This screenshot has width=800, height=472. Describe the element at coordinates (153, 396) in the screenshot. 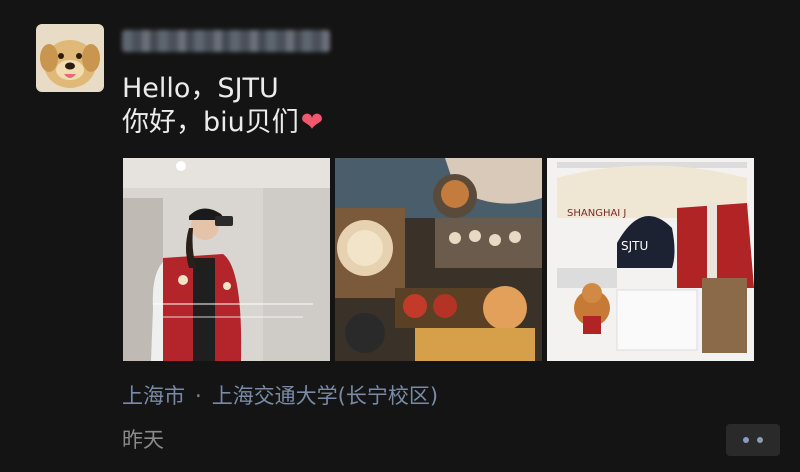

I see `location-city: 上海市` at that location.